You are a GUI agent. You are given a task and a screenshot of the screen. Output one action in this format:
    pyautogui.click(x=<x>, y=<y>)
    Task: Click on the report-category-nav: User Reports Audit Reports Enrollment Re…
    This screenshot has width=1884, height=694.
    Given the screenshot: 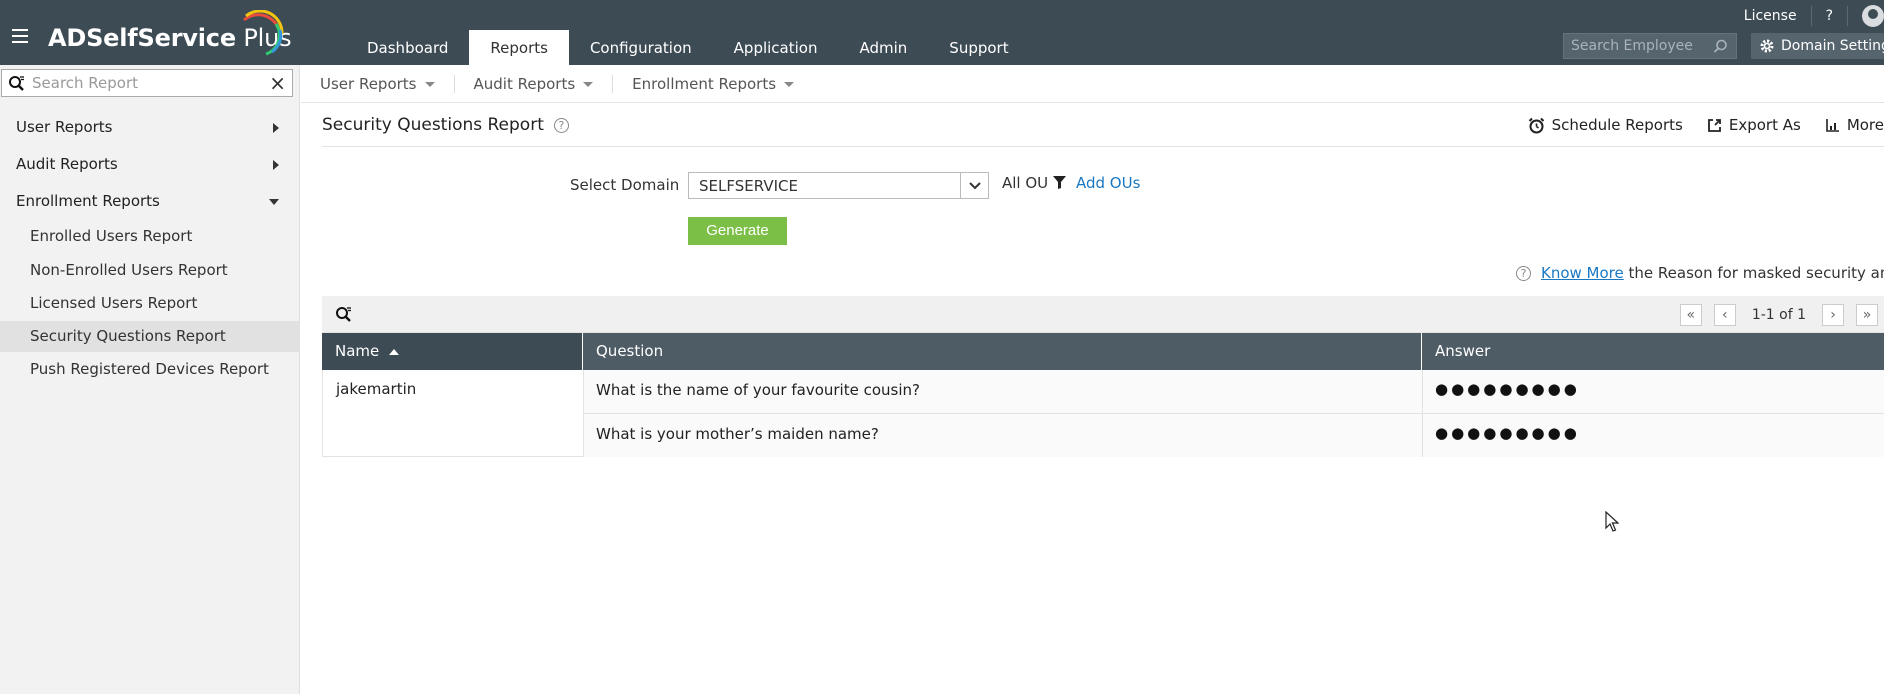 What is the action you would take?
    pyautogui.click(x=1092, y=84)
    